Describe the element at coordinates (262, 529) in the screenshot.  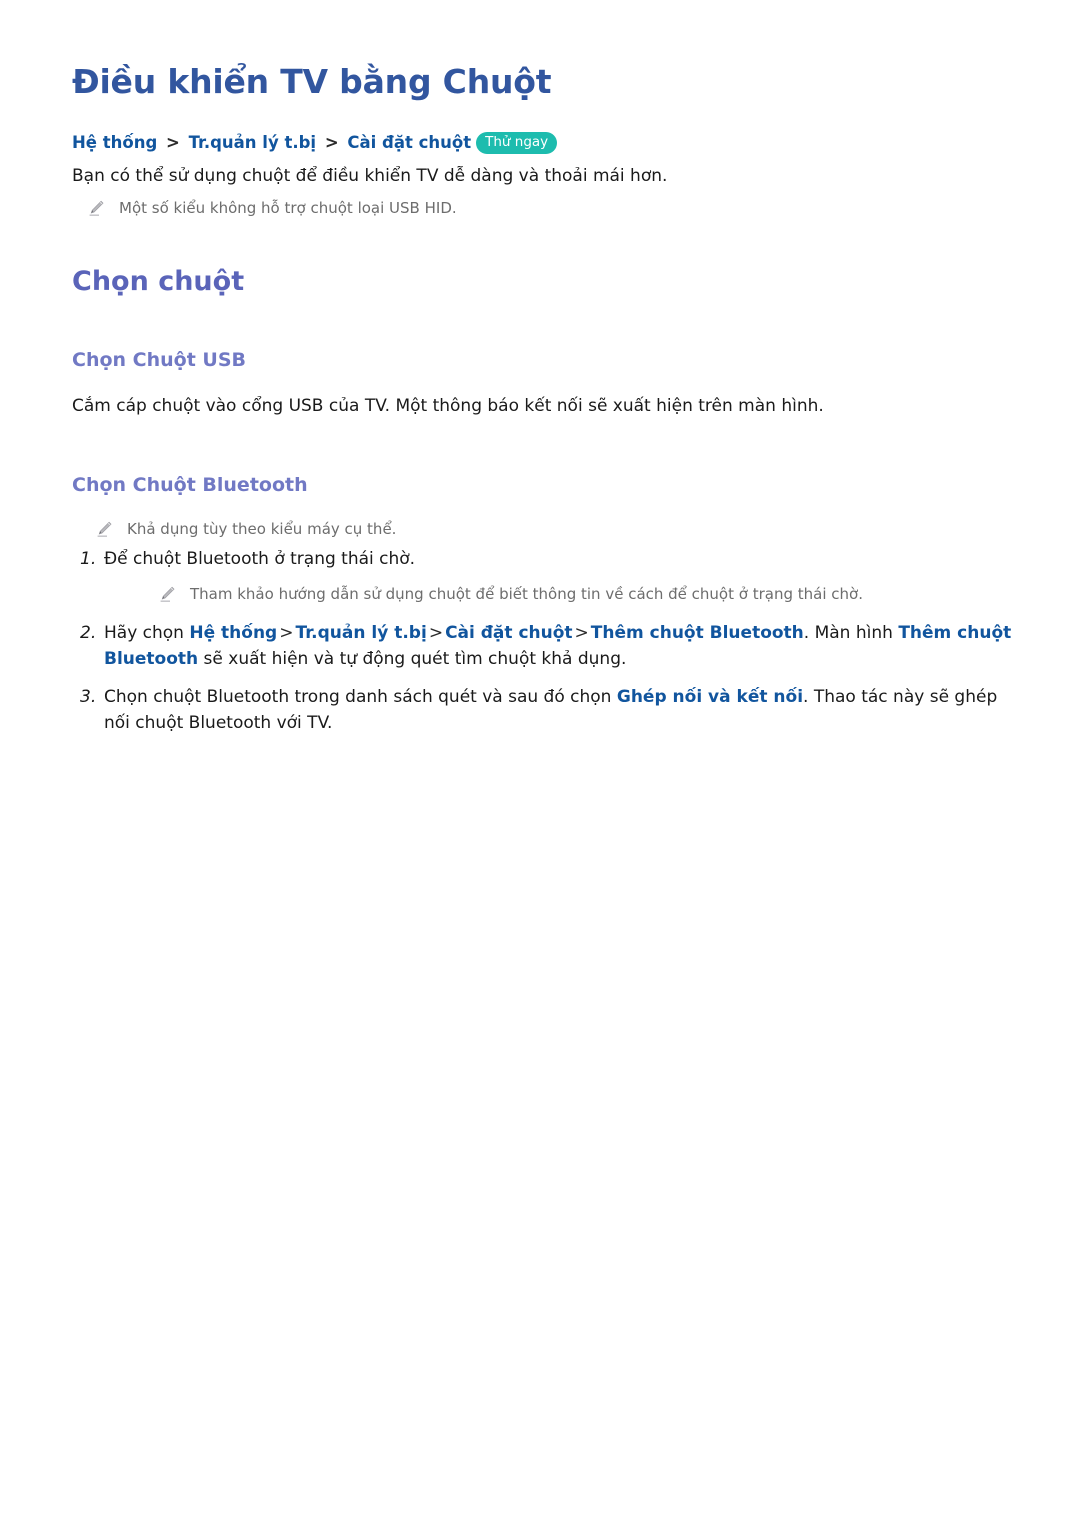
I see `bluetooth-note-text: Khả dụng tùy theo kiểu máy cụ thể.` at that location.